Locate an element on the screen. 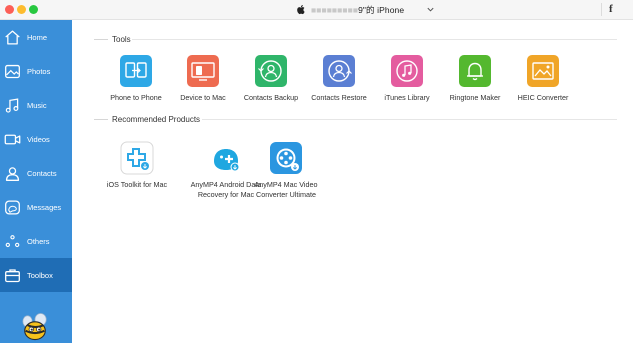  device-name: ■■■■■■■■■9"的 iPhone is located at coordinates (357, 10).